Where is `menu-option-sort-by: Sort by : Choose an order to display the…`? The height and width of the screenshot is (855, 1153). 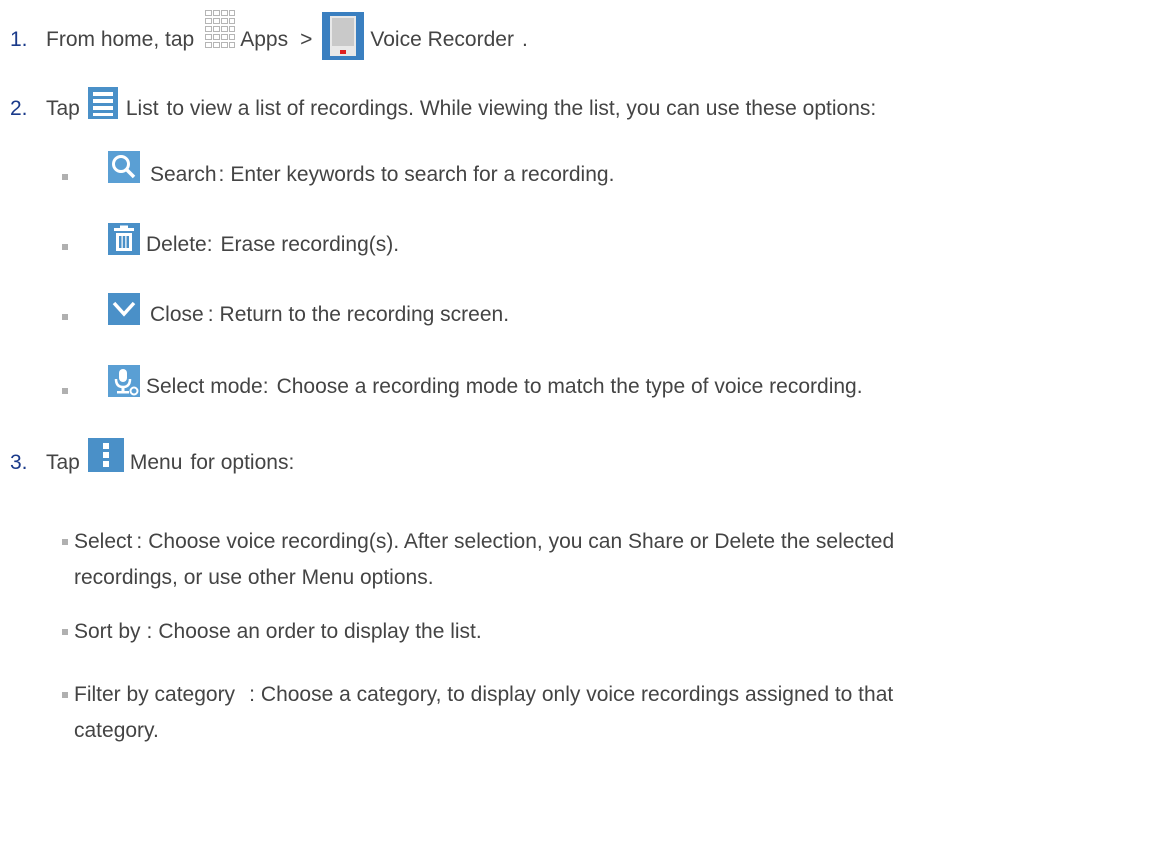
menu-option-sort-by: Sort by : Choose an order to display the… is located at coordinates (278, 632).